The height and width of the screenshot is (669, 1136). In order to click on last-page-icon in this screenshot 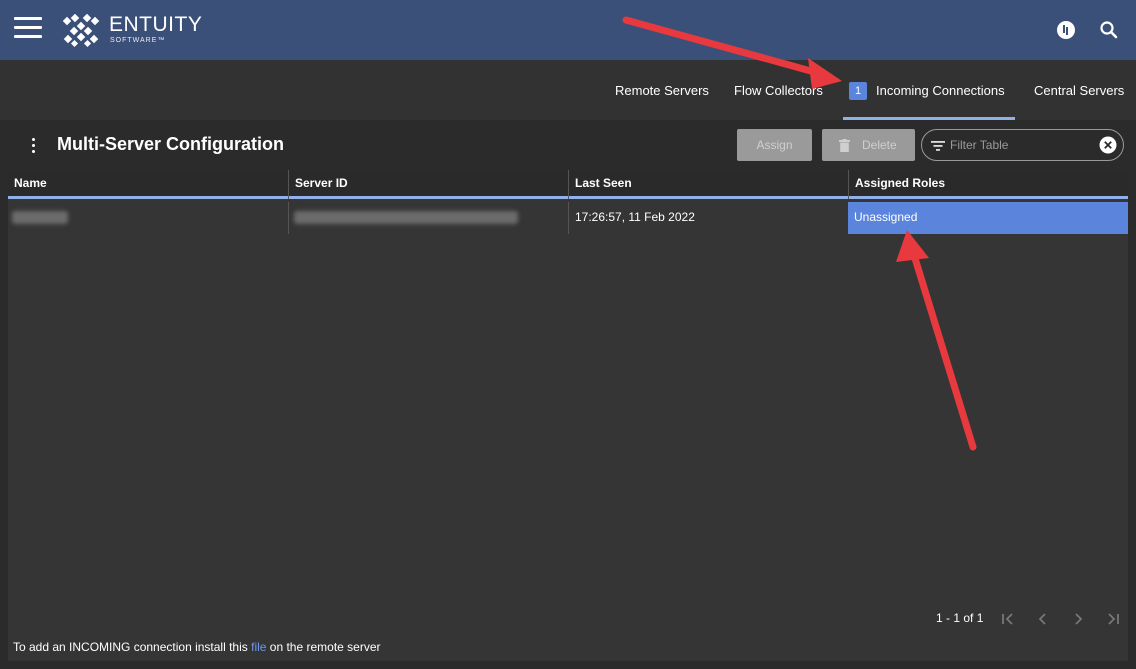, I will do `click(1113, 619)`.